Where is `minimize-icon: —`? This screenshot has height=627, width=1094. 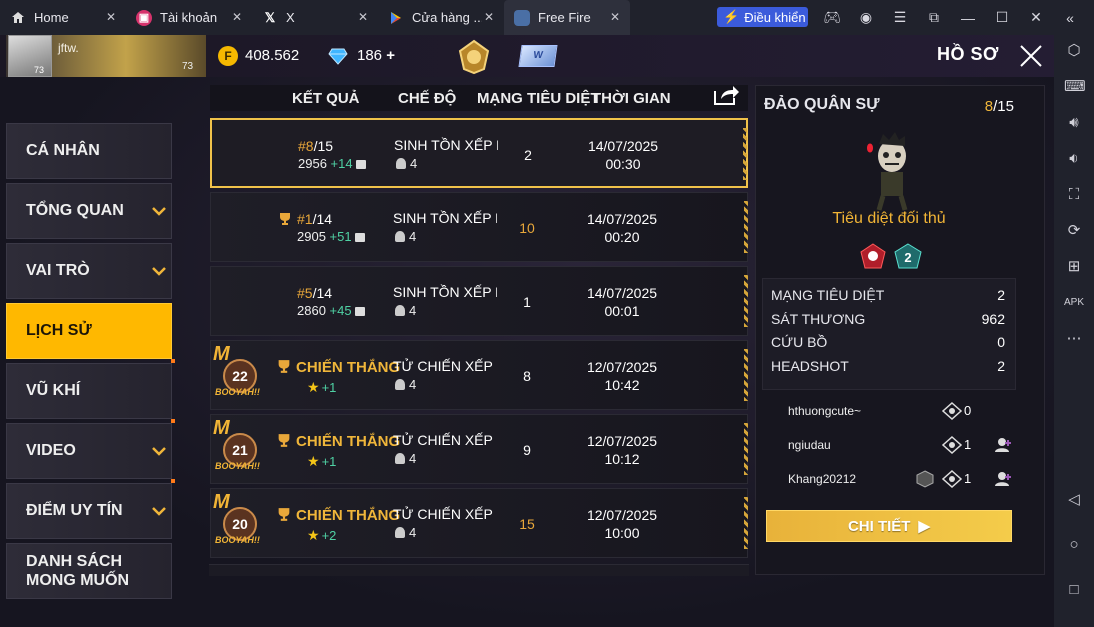 minimize-icon: — is located at coordinates (968, 18).